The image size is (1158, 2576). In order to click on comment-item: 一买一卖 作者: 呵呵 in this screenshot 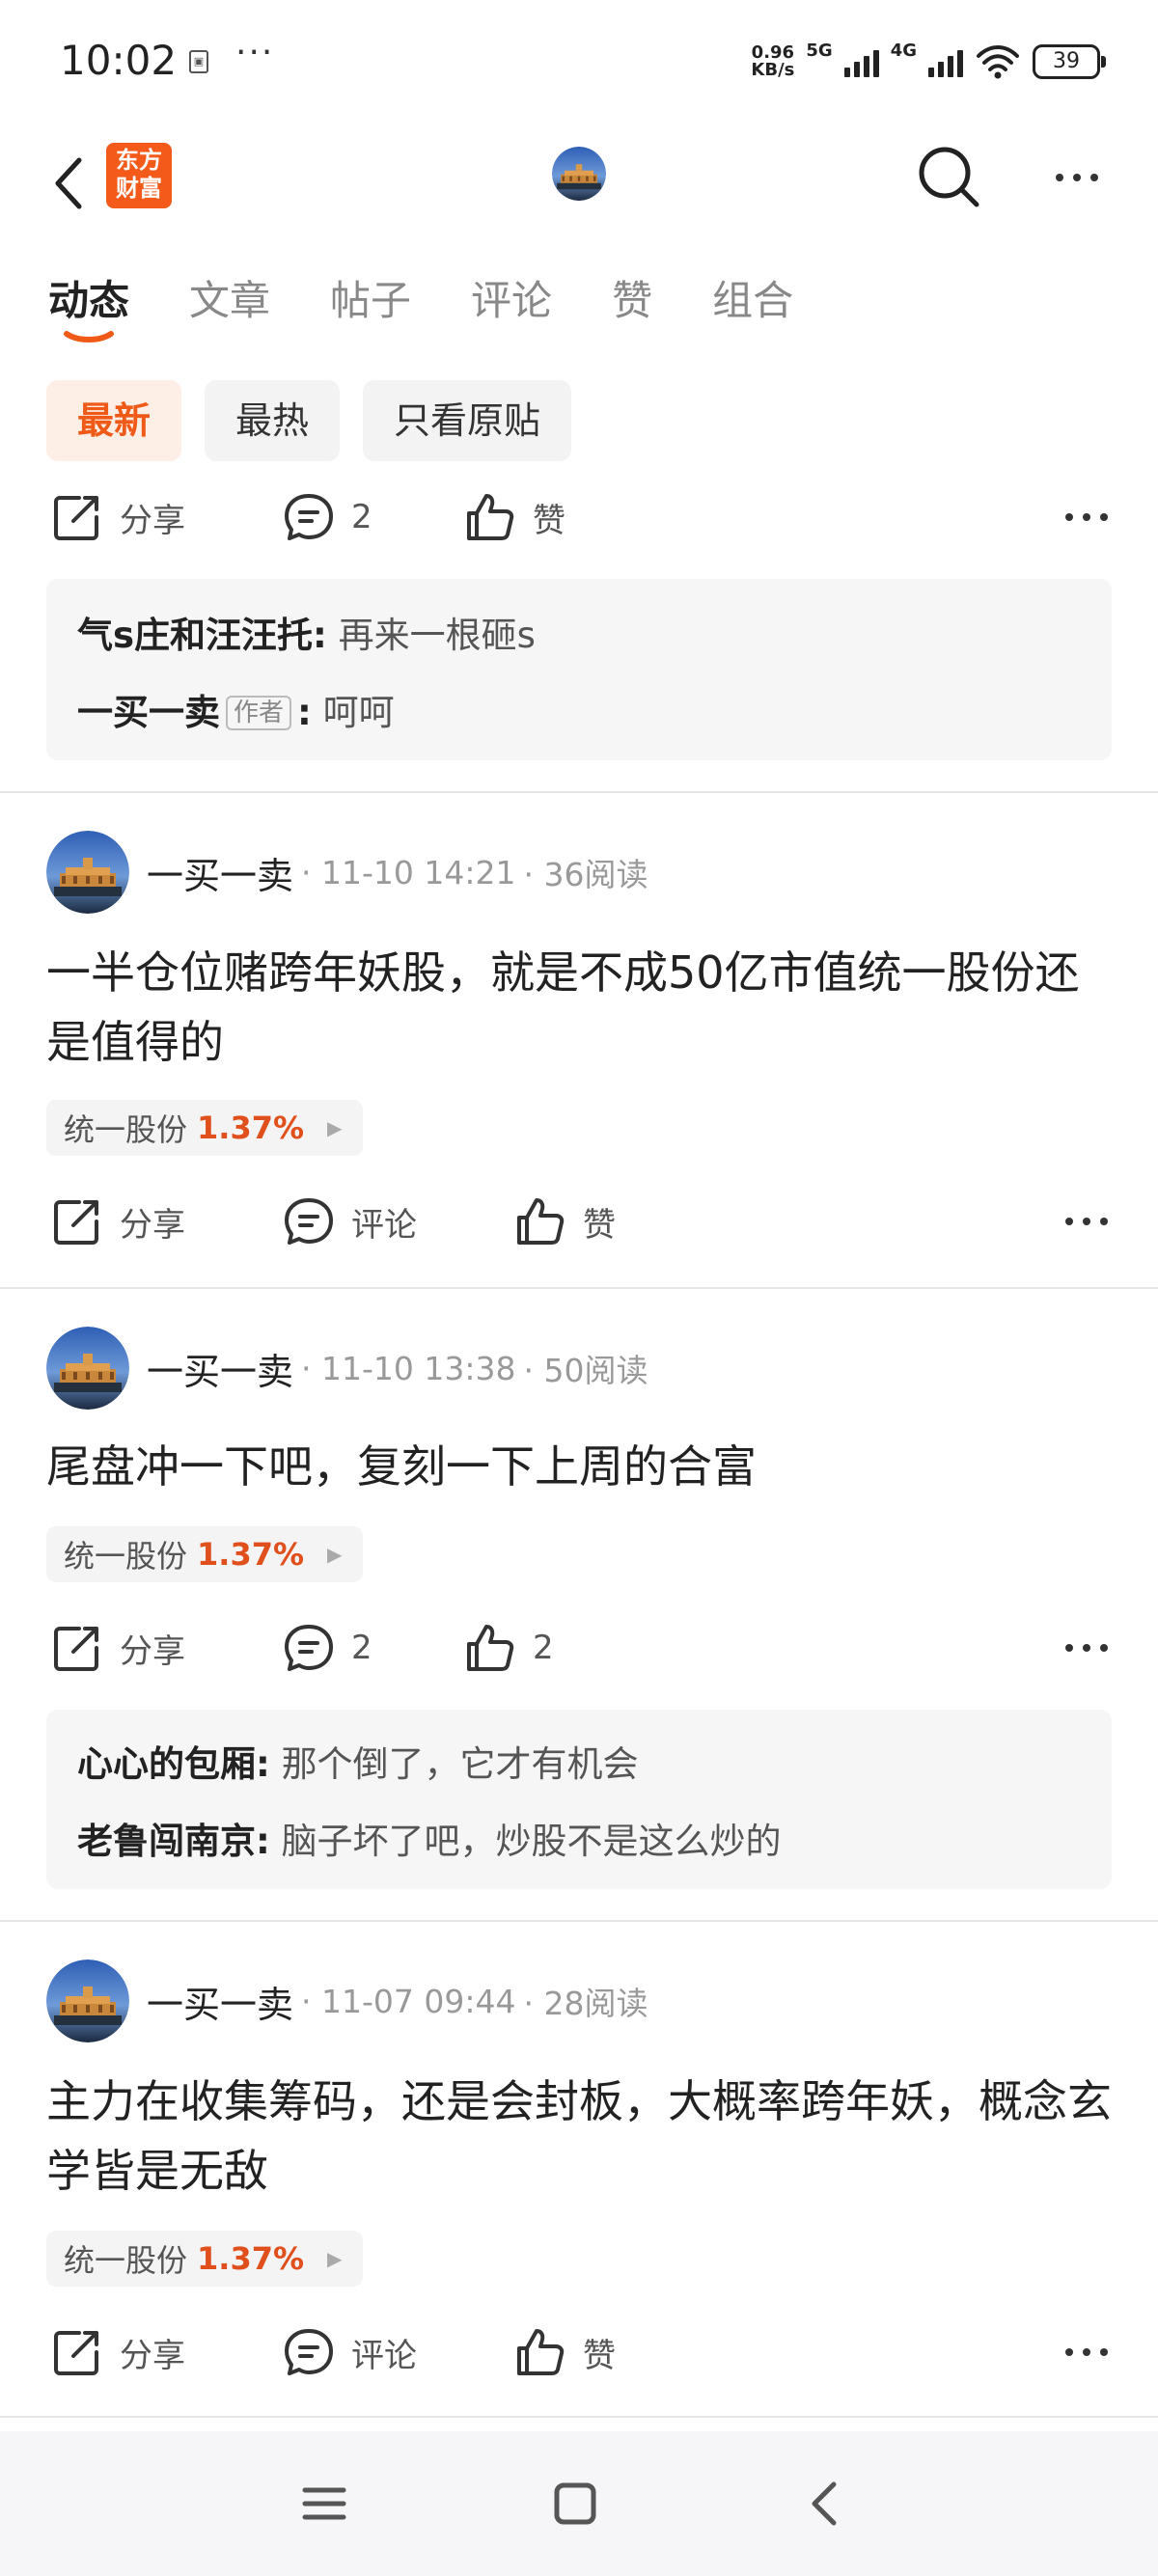, I will do `click(236, 712)`.